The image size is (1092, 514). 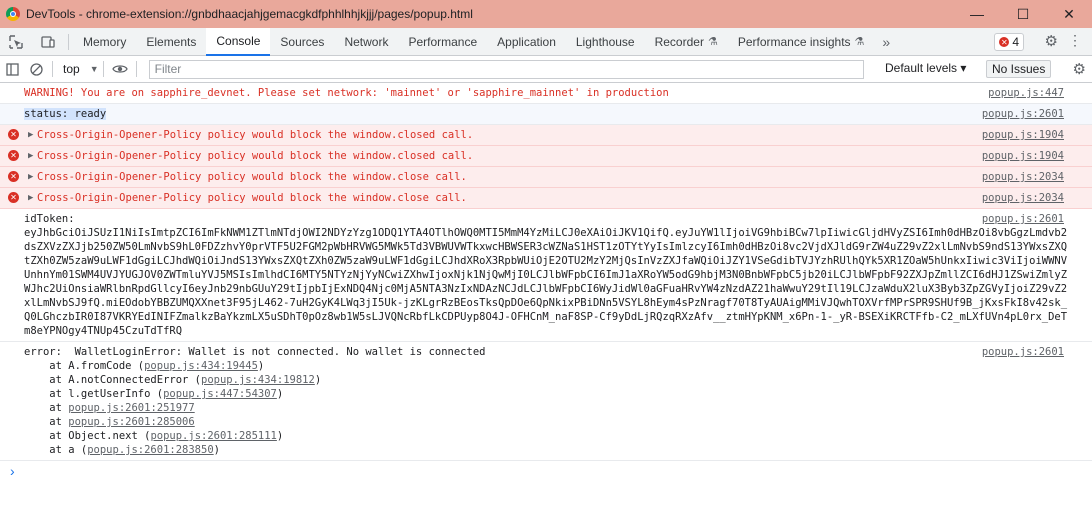 I want to click on tab-memory: Memory, so click(x=104, y=42).